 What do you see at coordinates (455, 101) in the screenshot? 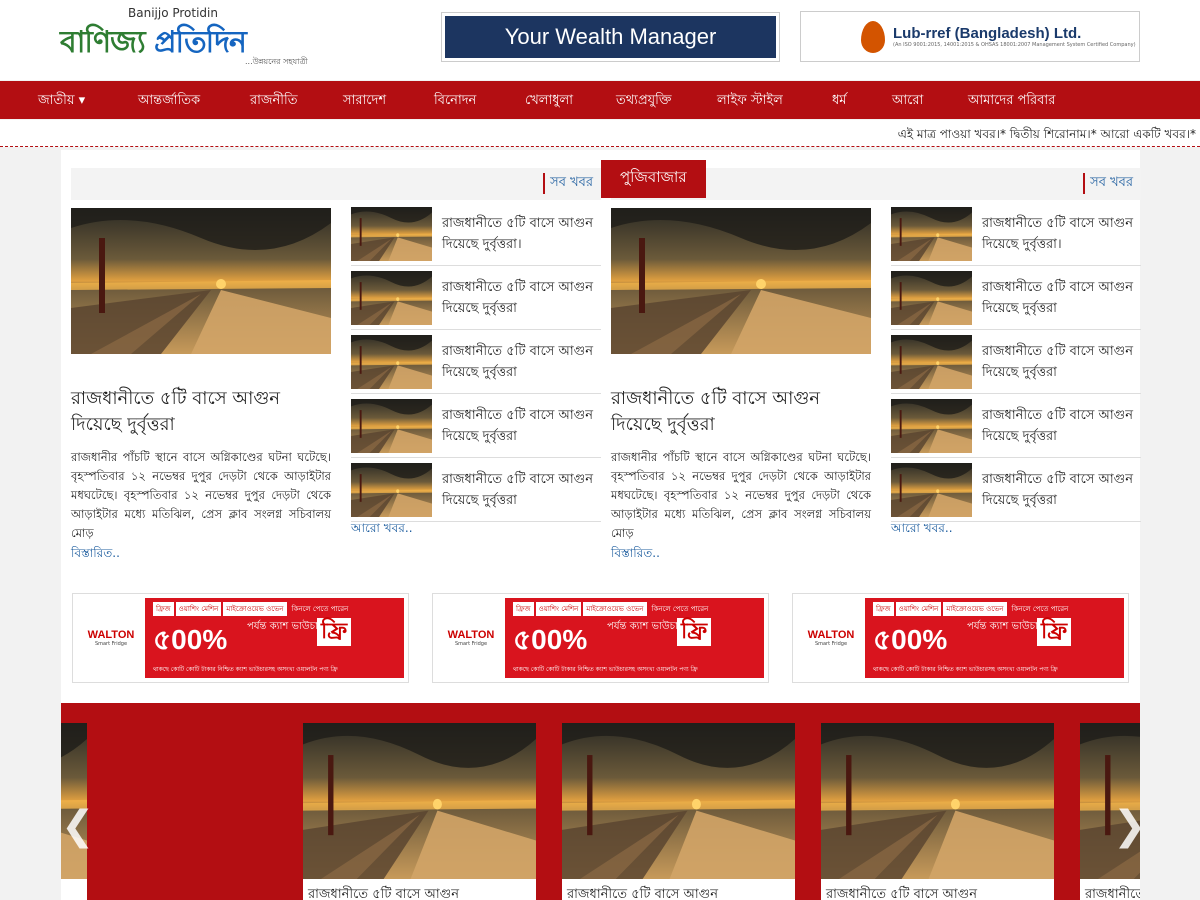
I see `nav-item-entertainment: বিনোদন` at bounding box center [455, 101].